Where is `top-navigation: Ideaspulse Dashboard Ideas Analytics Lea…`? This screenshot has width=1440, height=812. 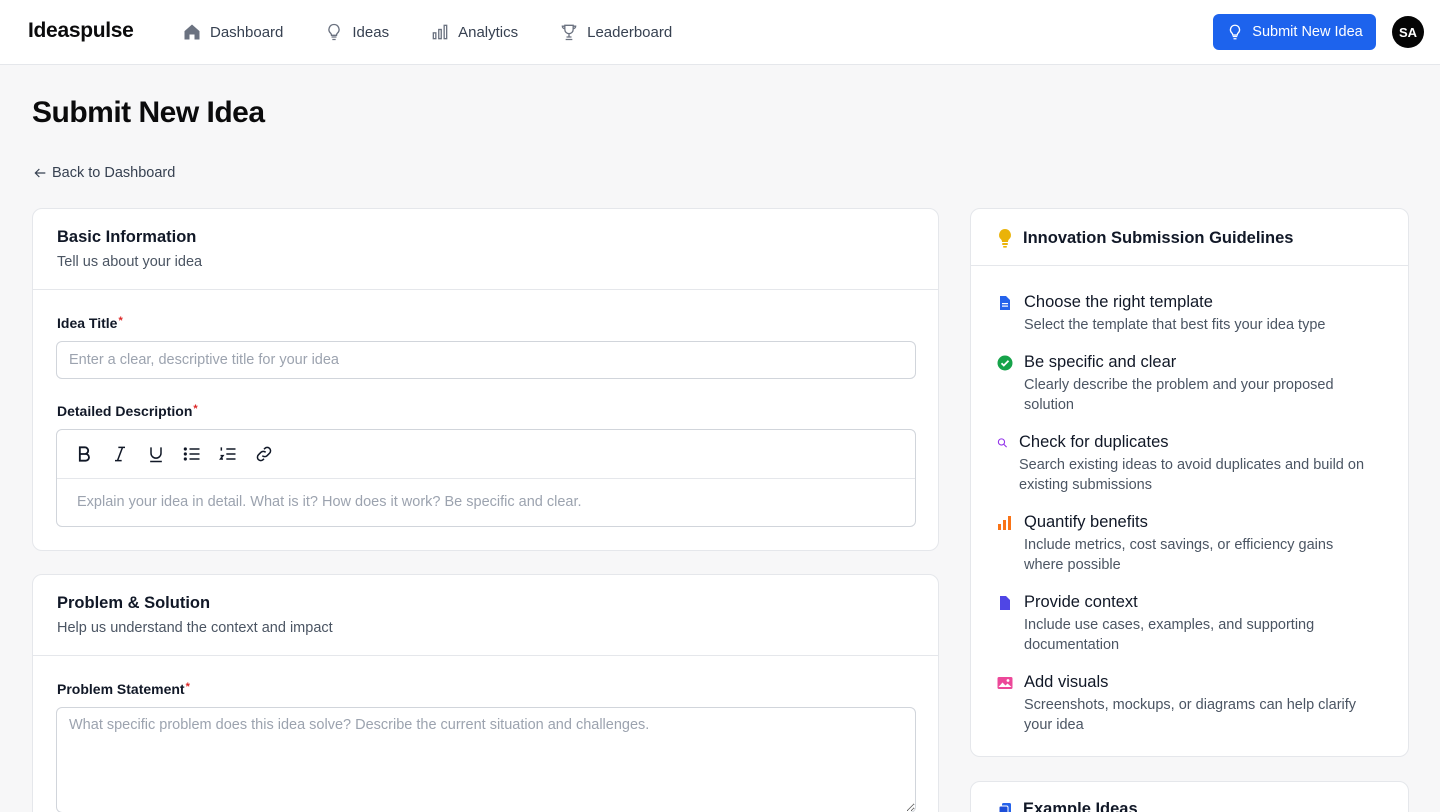
top-navigation: Ideaspulse Dashboard Ideas Analytics Lea… is located at coordinates (720, 32).